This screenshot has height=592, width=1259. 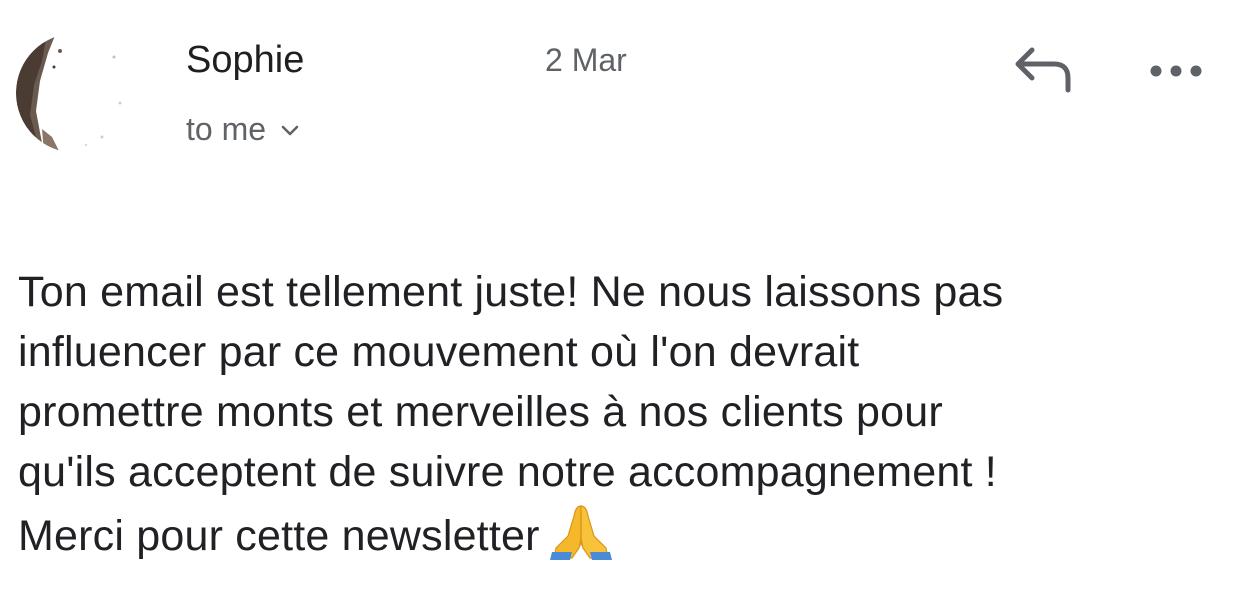 I want to click on sender-name: Sophie, so click(x=245, y=60).